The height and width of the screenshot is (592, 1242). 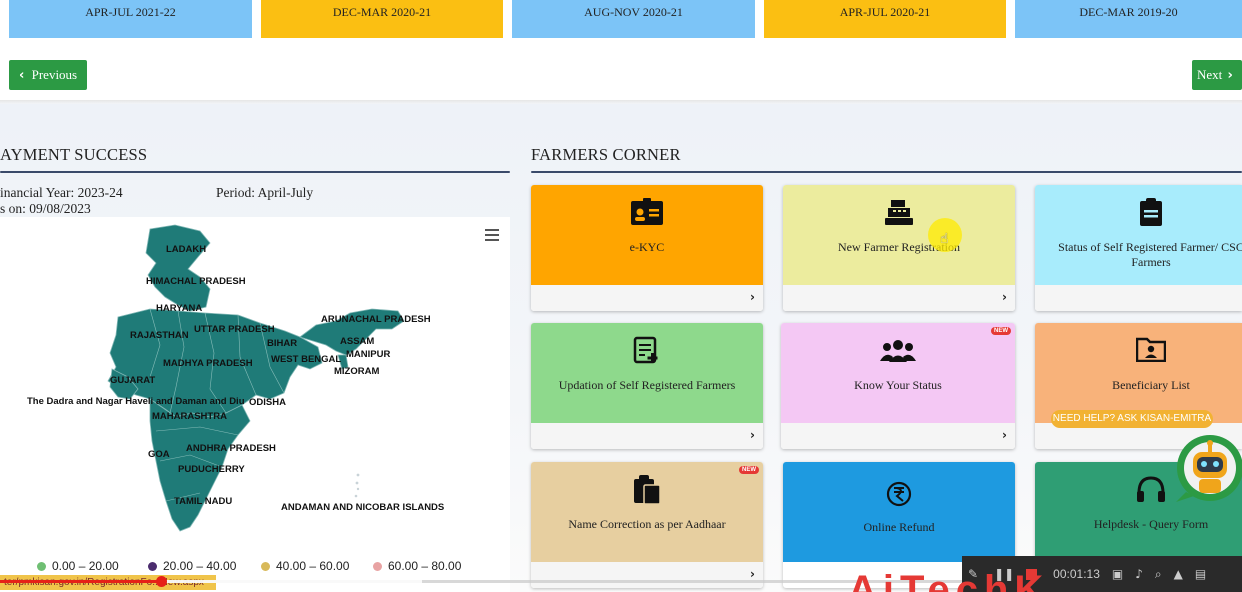 I want to click on map-label-puducherry: PUDUCHERRY, so click(x=211, y=469).